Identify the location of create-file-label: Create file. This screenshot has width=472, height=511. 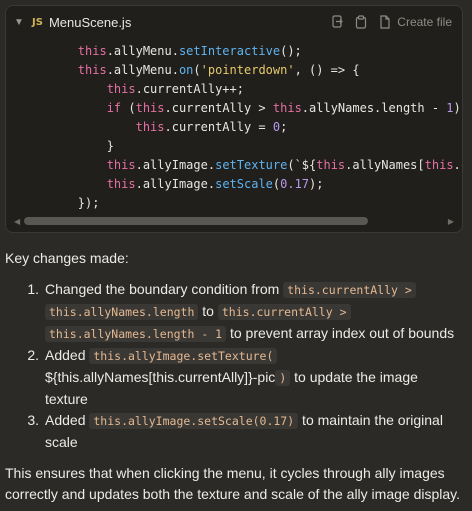
(424, 22).